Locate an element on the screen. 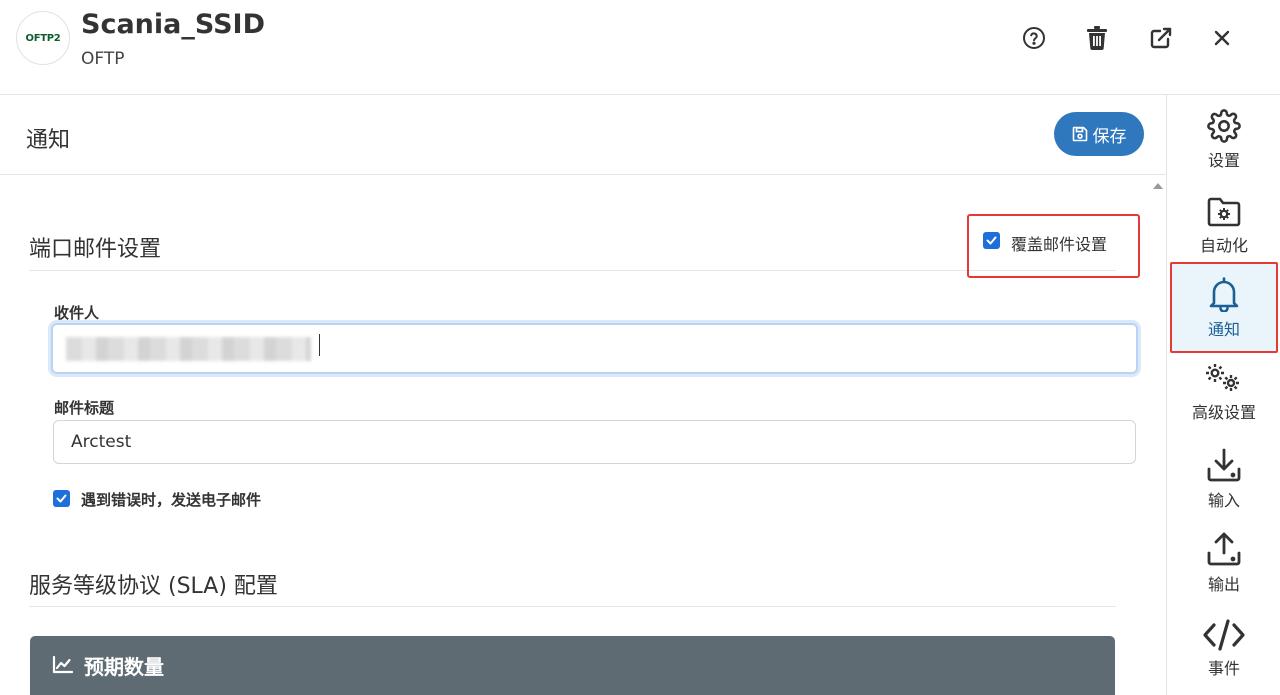 The image size is (1280, 695). recipient-label: 收件人 is located at coordinates (77, 313).